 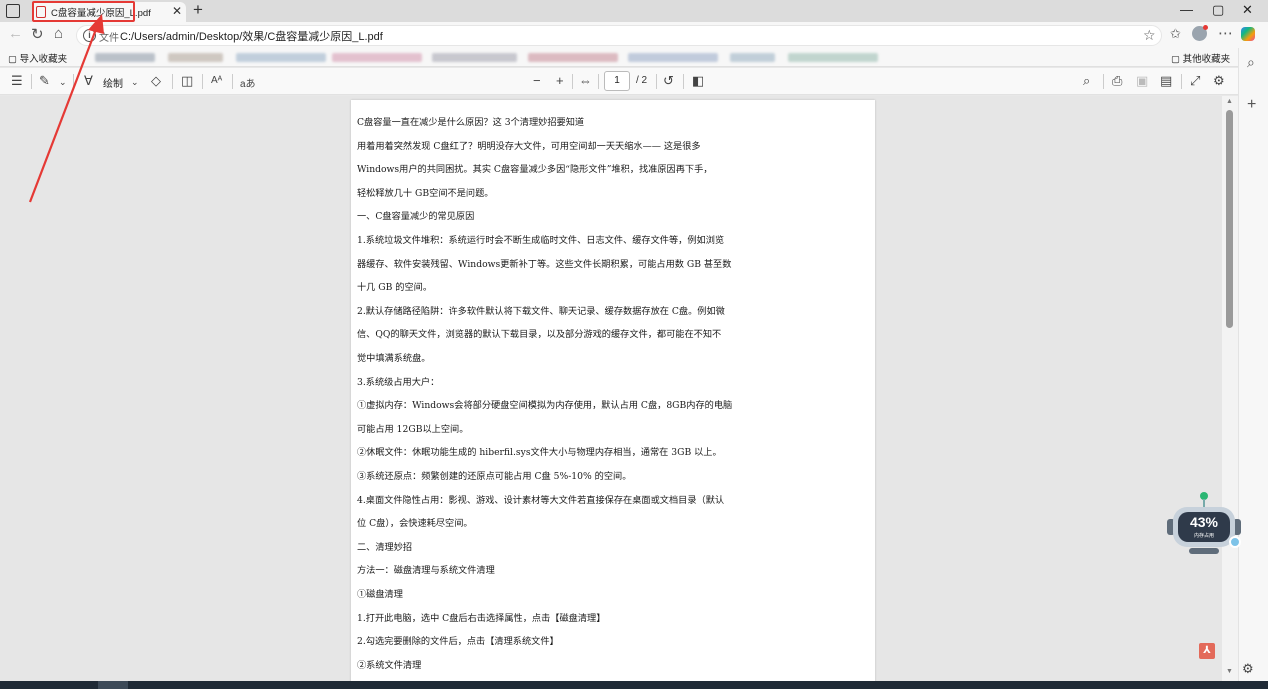 What do you see at coordinates (537, 80) in the screenshot?
I see `zoom-out-button: −` at bounding box center [537, 80].